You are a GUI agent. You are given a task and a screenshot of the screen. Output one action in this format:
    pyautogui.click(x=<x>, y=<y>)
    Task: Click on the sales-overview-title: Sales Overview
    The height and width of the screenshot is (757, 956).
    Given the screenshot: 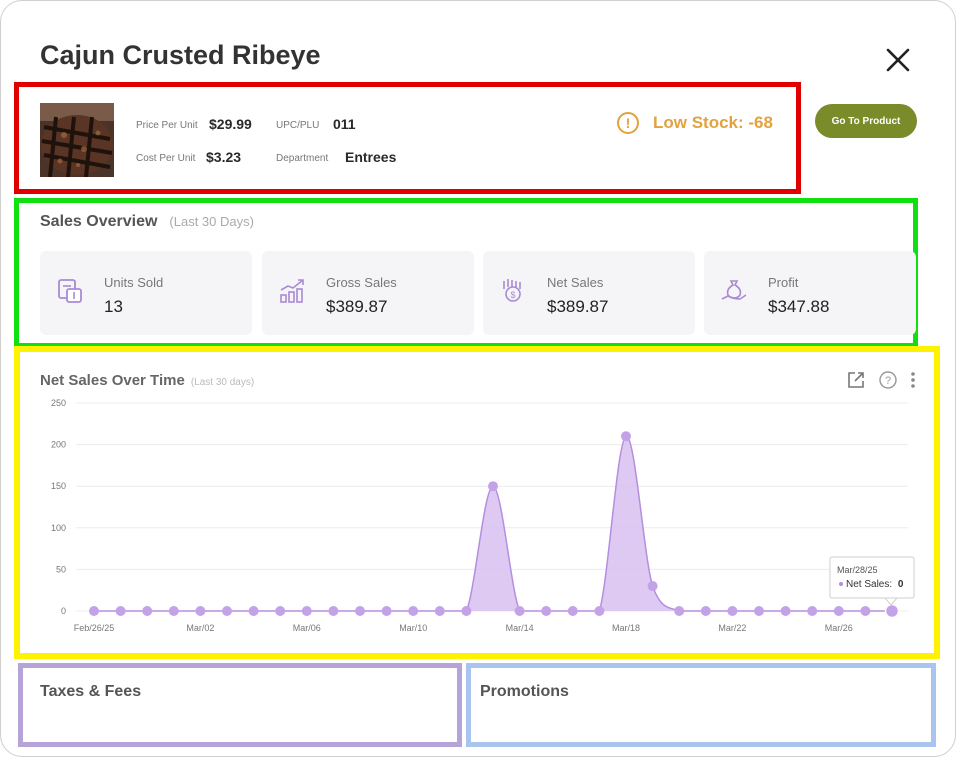 What is the action you would take?
    pyautogui.click(x=99, y=221)
    